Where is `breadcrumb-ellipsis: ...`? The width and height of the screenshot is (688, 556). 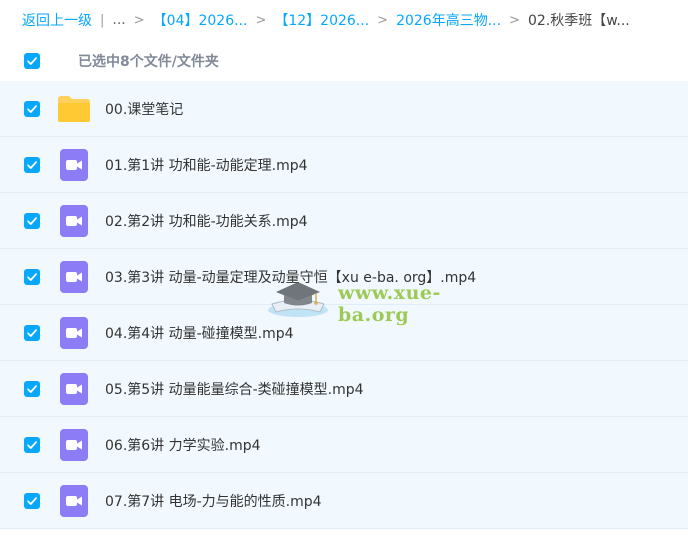
breadcrumb-ellipsis: ... is located at coordinates (118, 20).